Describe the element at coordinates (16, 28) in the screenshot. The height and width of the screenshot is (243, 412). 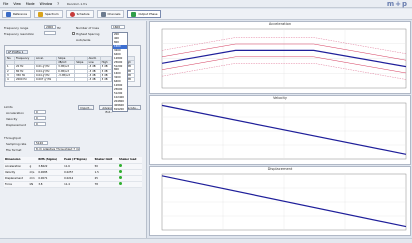
I see `freq-range-label: Frequency range` at that location.